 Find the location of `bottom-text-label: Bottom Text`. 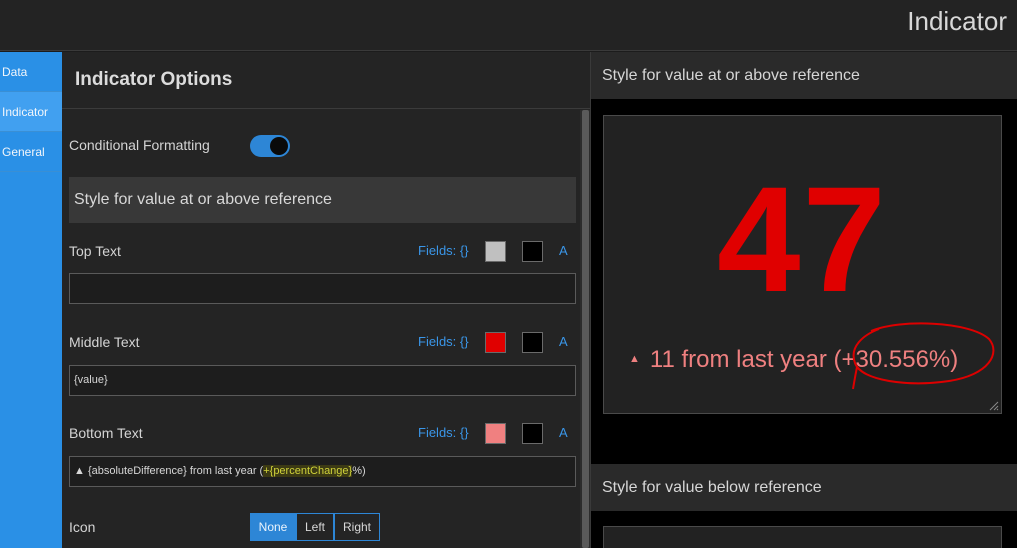

bottom-text-label: Bottom Text is located at coordinates (106, 433).